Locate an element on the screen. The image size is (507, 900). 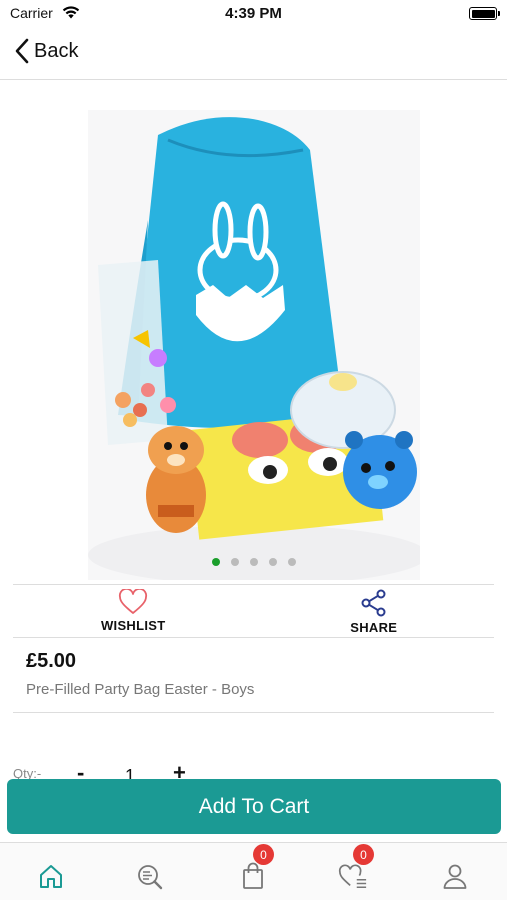
tab-search is located at coordinates (151, 876).